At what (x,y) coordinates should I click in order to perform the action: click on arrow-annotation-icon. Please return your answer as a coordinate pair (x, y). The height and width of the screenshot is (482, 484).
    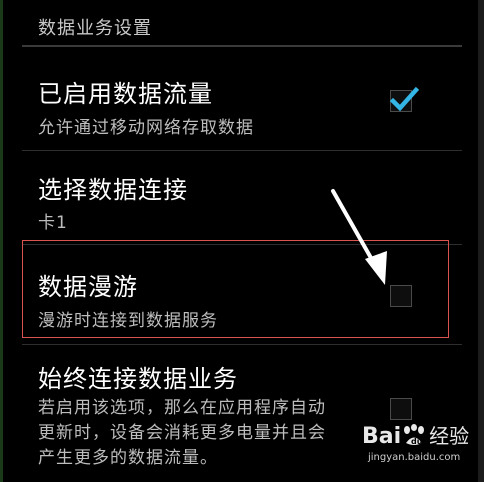
    Looking at the image, I should click on (359, 237).